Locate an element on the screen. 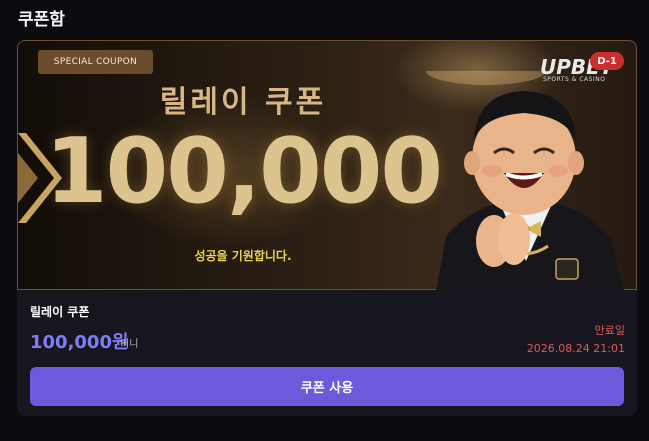 The image size is (649, 441). coupon-name: 릴레이 쿠폰 is located at coordinates (60, 312).